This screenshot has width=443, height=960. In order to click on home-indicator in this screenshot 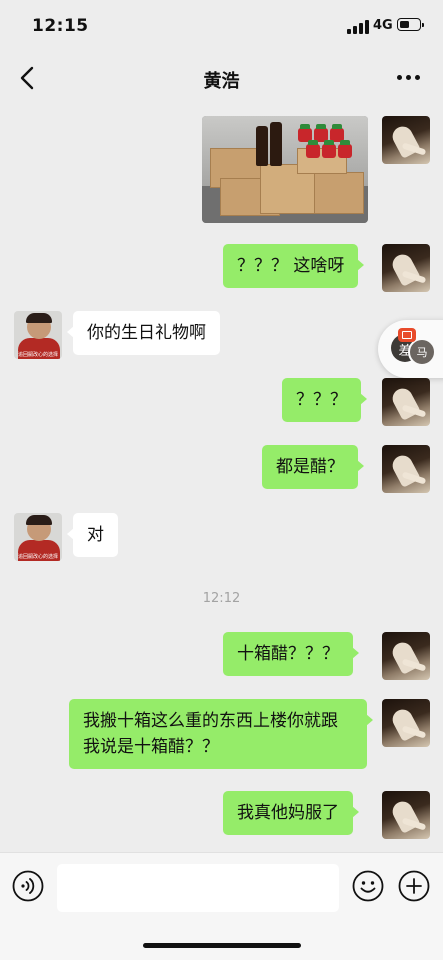, I will do `click(222, 945)`.